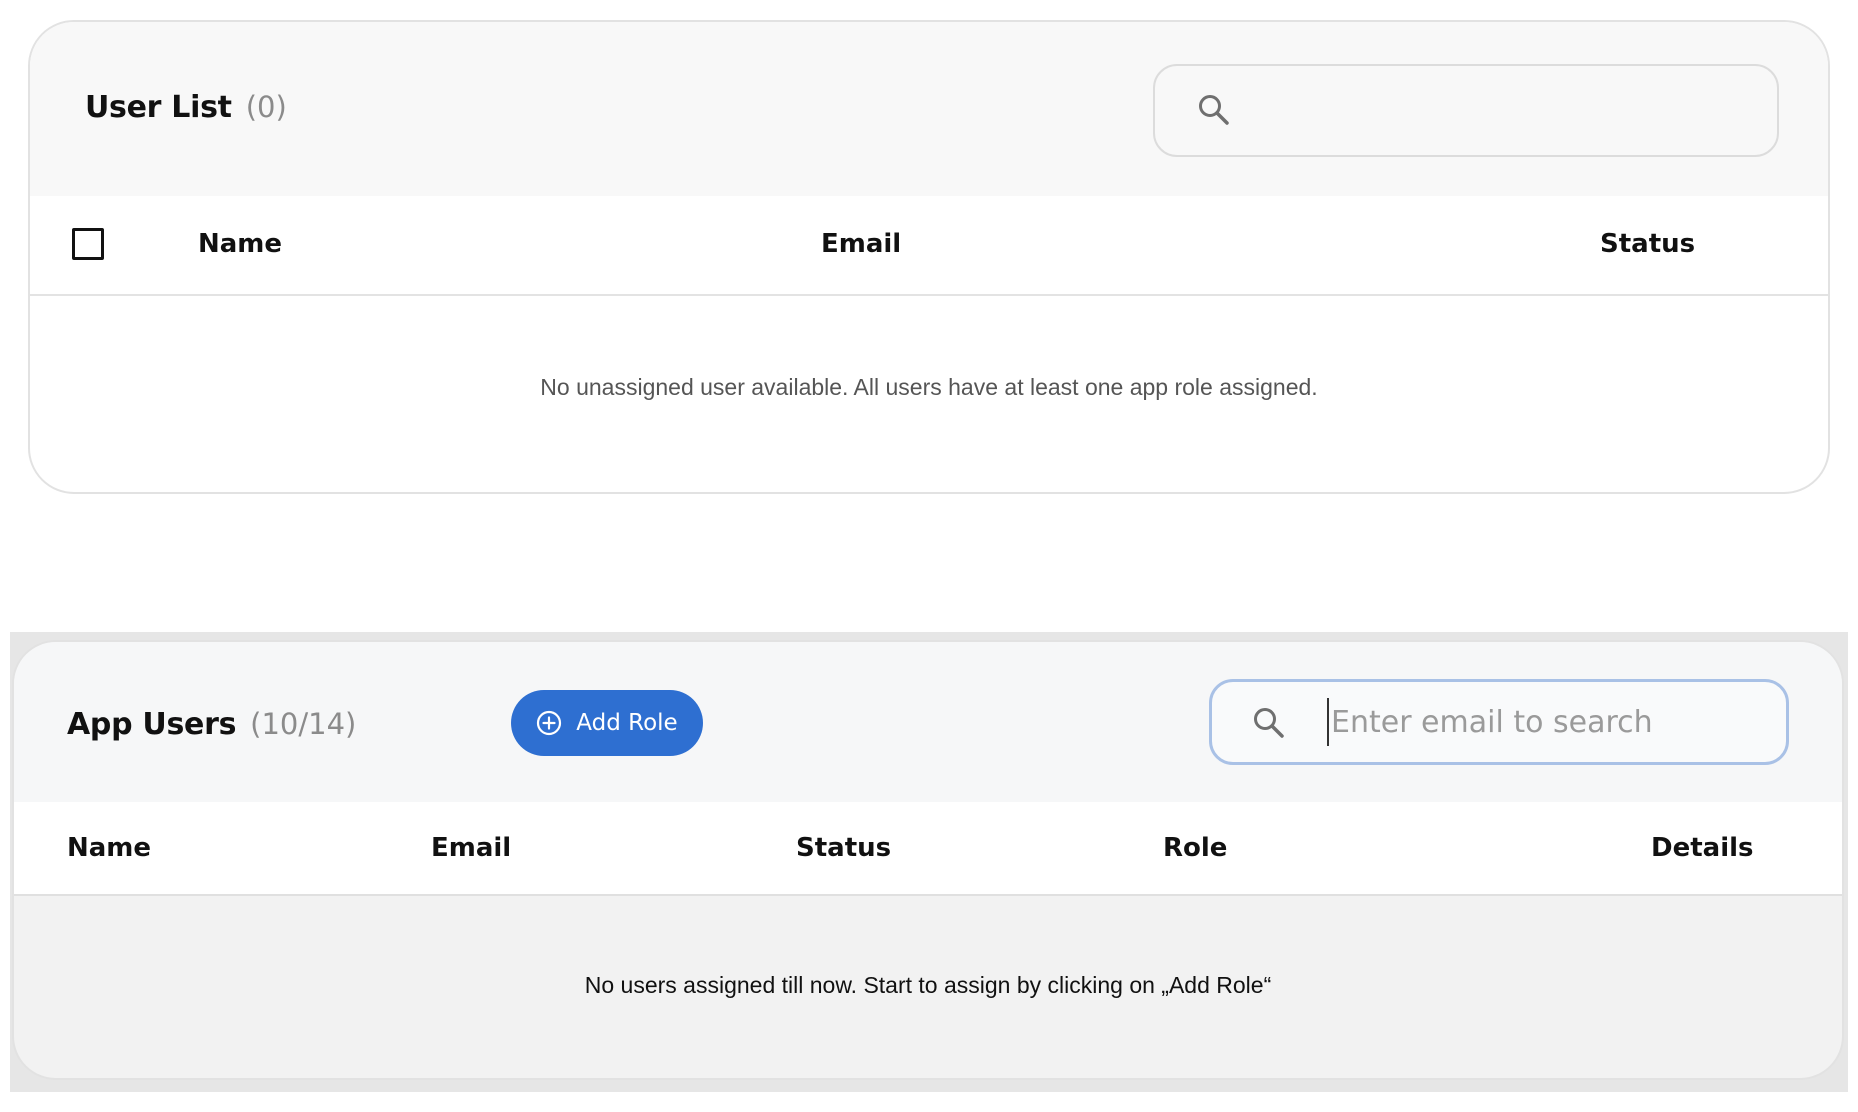 The width and height of the screenshot is (1858, 1112). Describe the element at coordinates (1549, 722) in the screenshot. I see `email-search-input` at that location.